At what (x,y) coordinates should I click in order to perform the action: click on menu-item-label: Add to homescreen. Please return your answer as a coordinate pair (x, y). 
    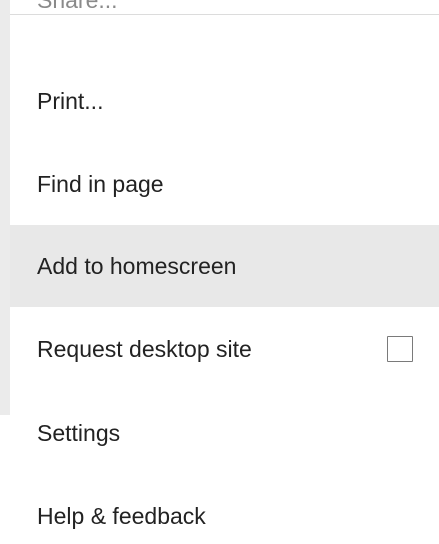
    Looking at the image, I should click on (137, 265).